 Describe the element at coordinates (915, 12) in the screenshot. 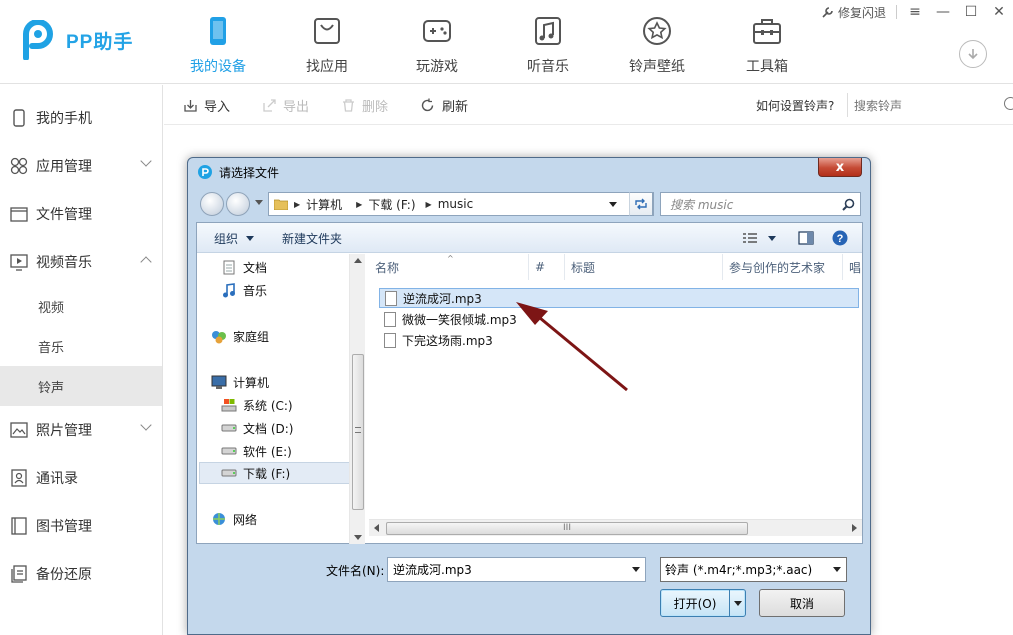

I see `menu-button: ≡` at that location.